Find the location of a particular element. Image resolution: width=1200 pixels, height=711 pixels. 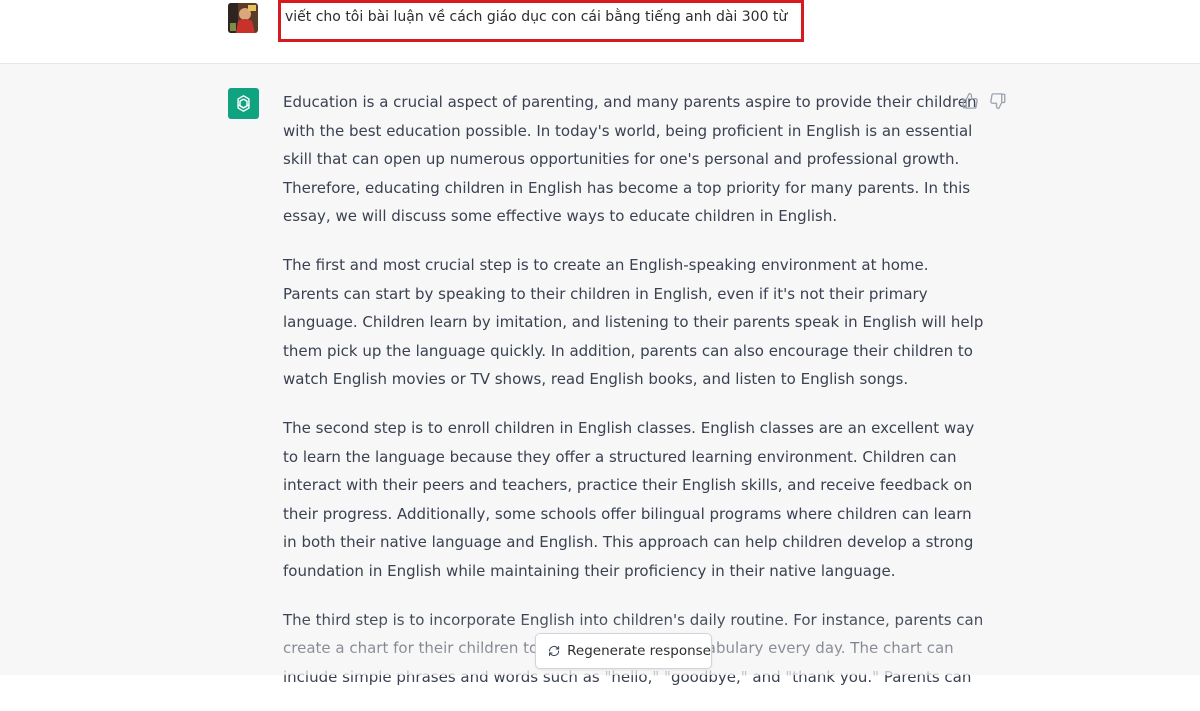

user-avatar is located at coordinates (243, 18).